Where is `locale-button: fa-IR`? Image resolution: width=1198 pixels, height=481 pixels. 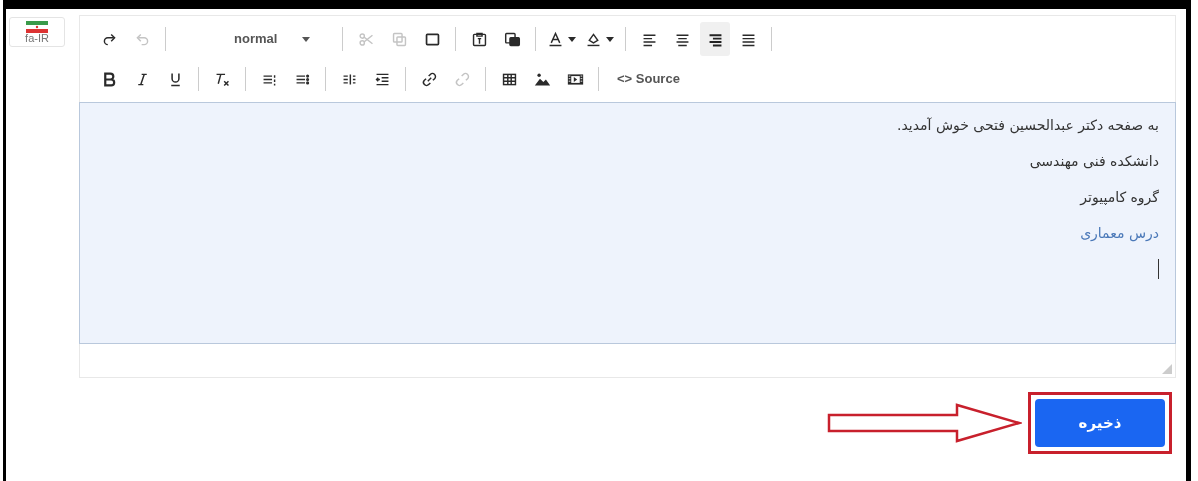 locale-button: fa-IR is located at coordinates (37, 32).